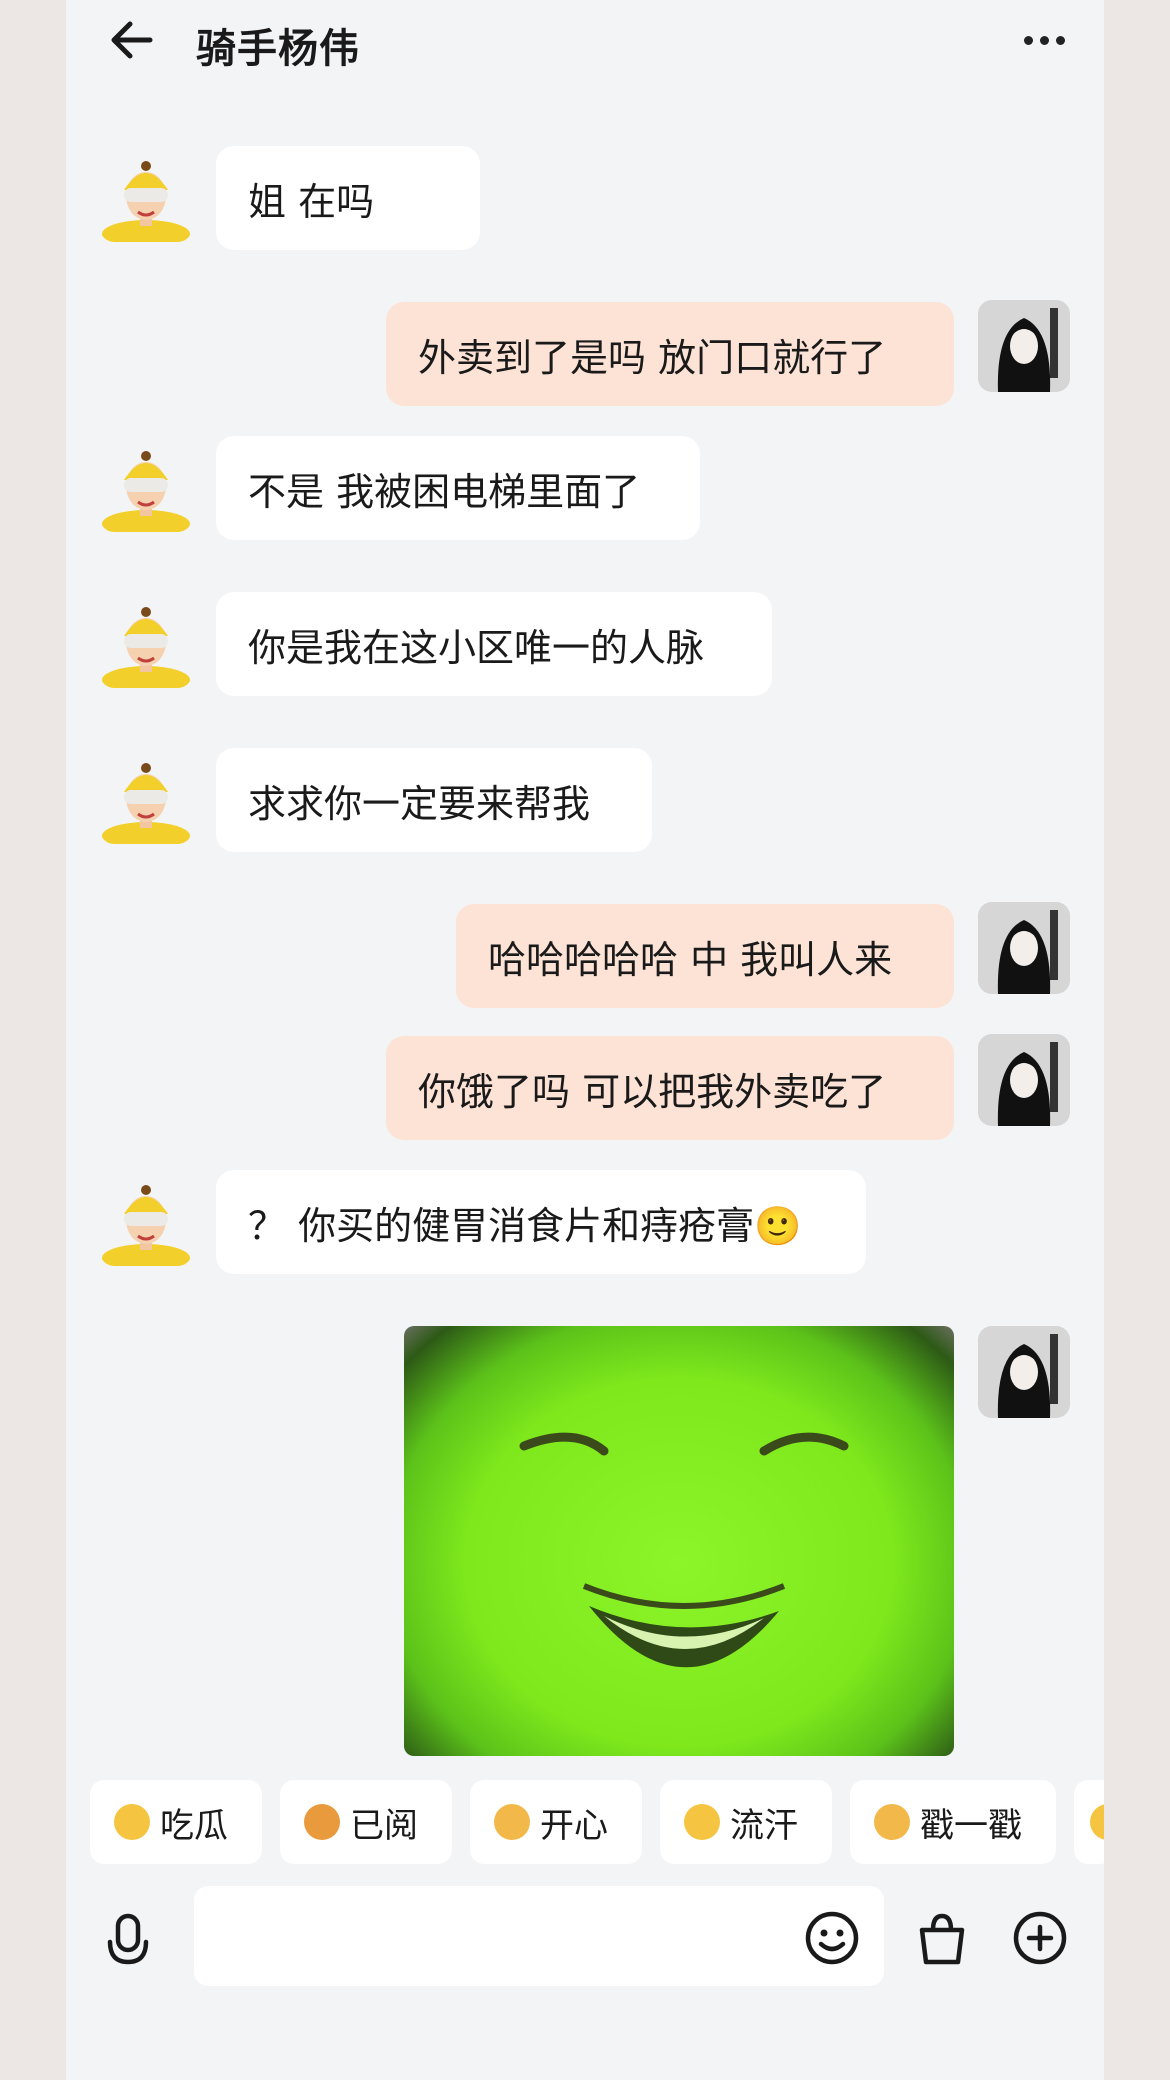 This screenshot has width=1170, height=2080. I want to click on sweat-emoji-icon, so click(702, 1822).